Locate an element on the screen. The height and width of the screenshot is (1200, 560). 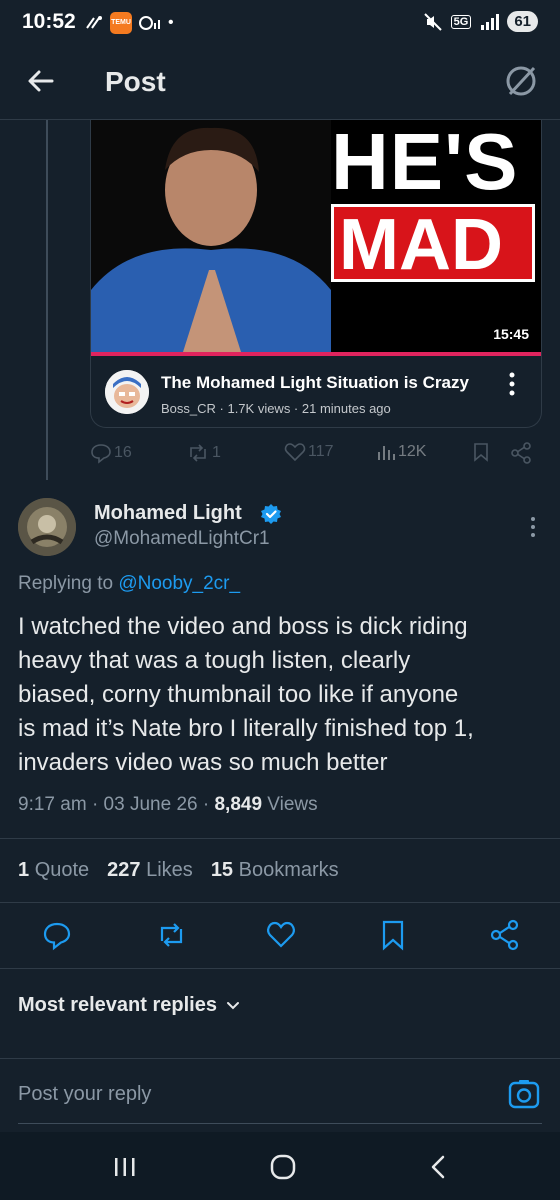
parent-bookmark-action is located at coordinates (481, 452).